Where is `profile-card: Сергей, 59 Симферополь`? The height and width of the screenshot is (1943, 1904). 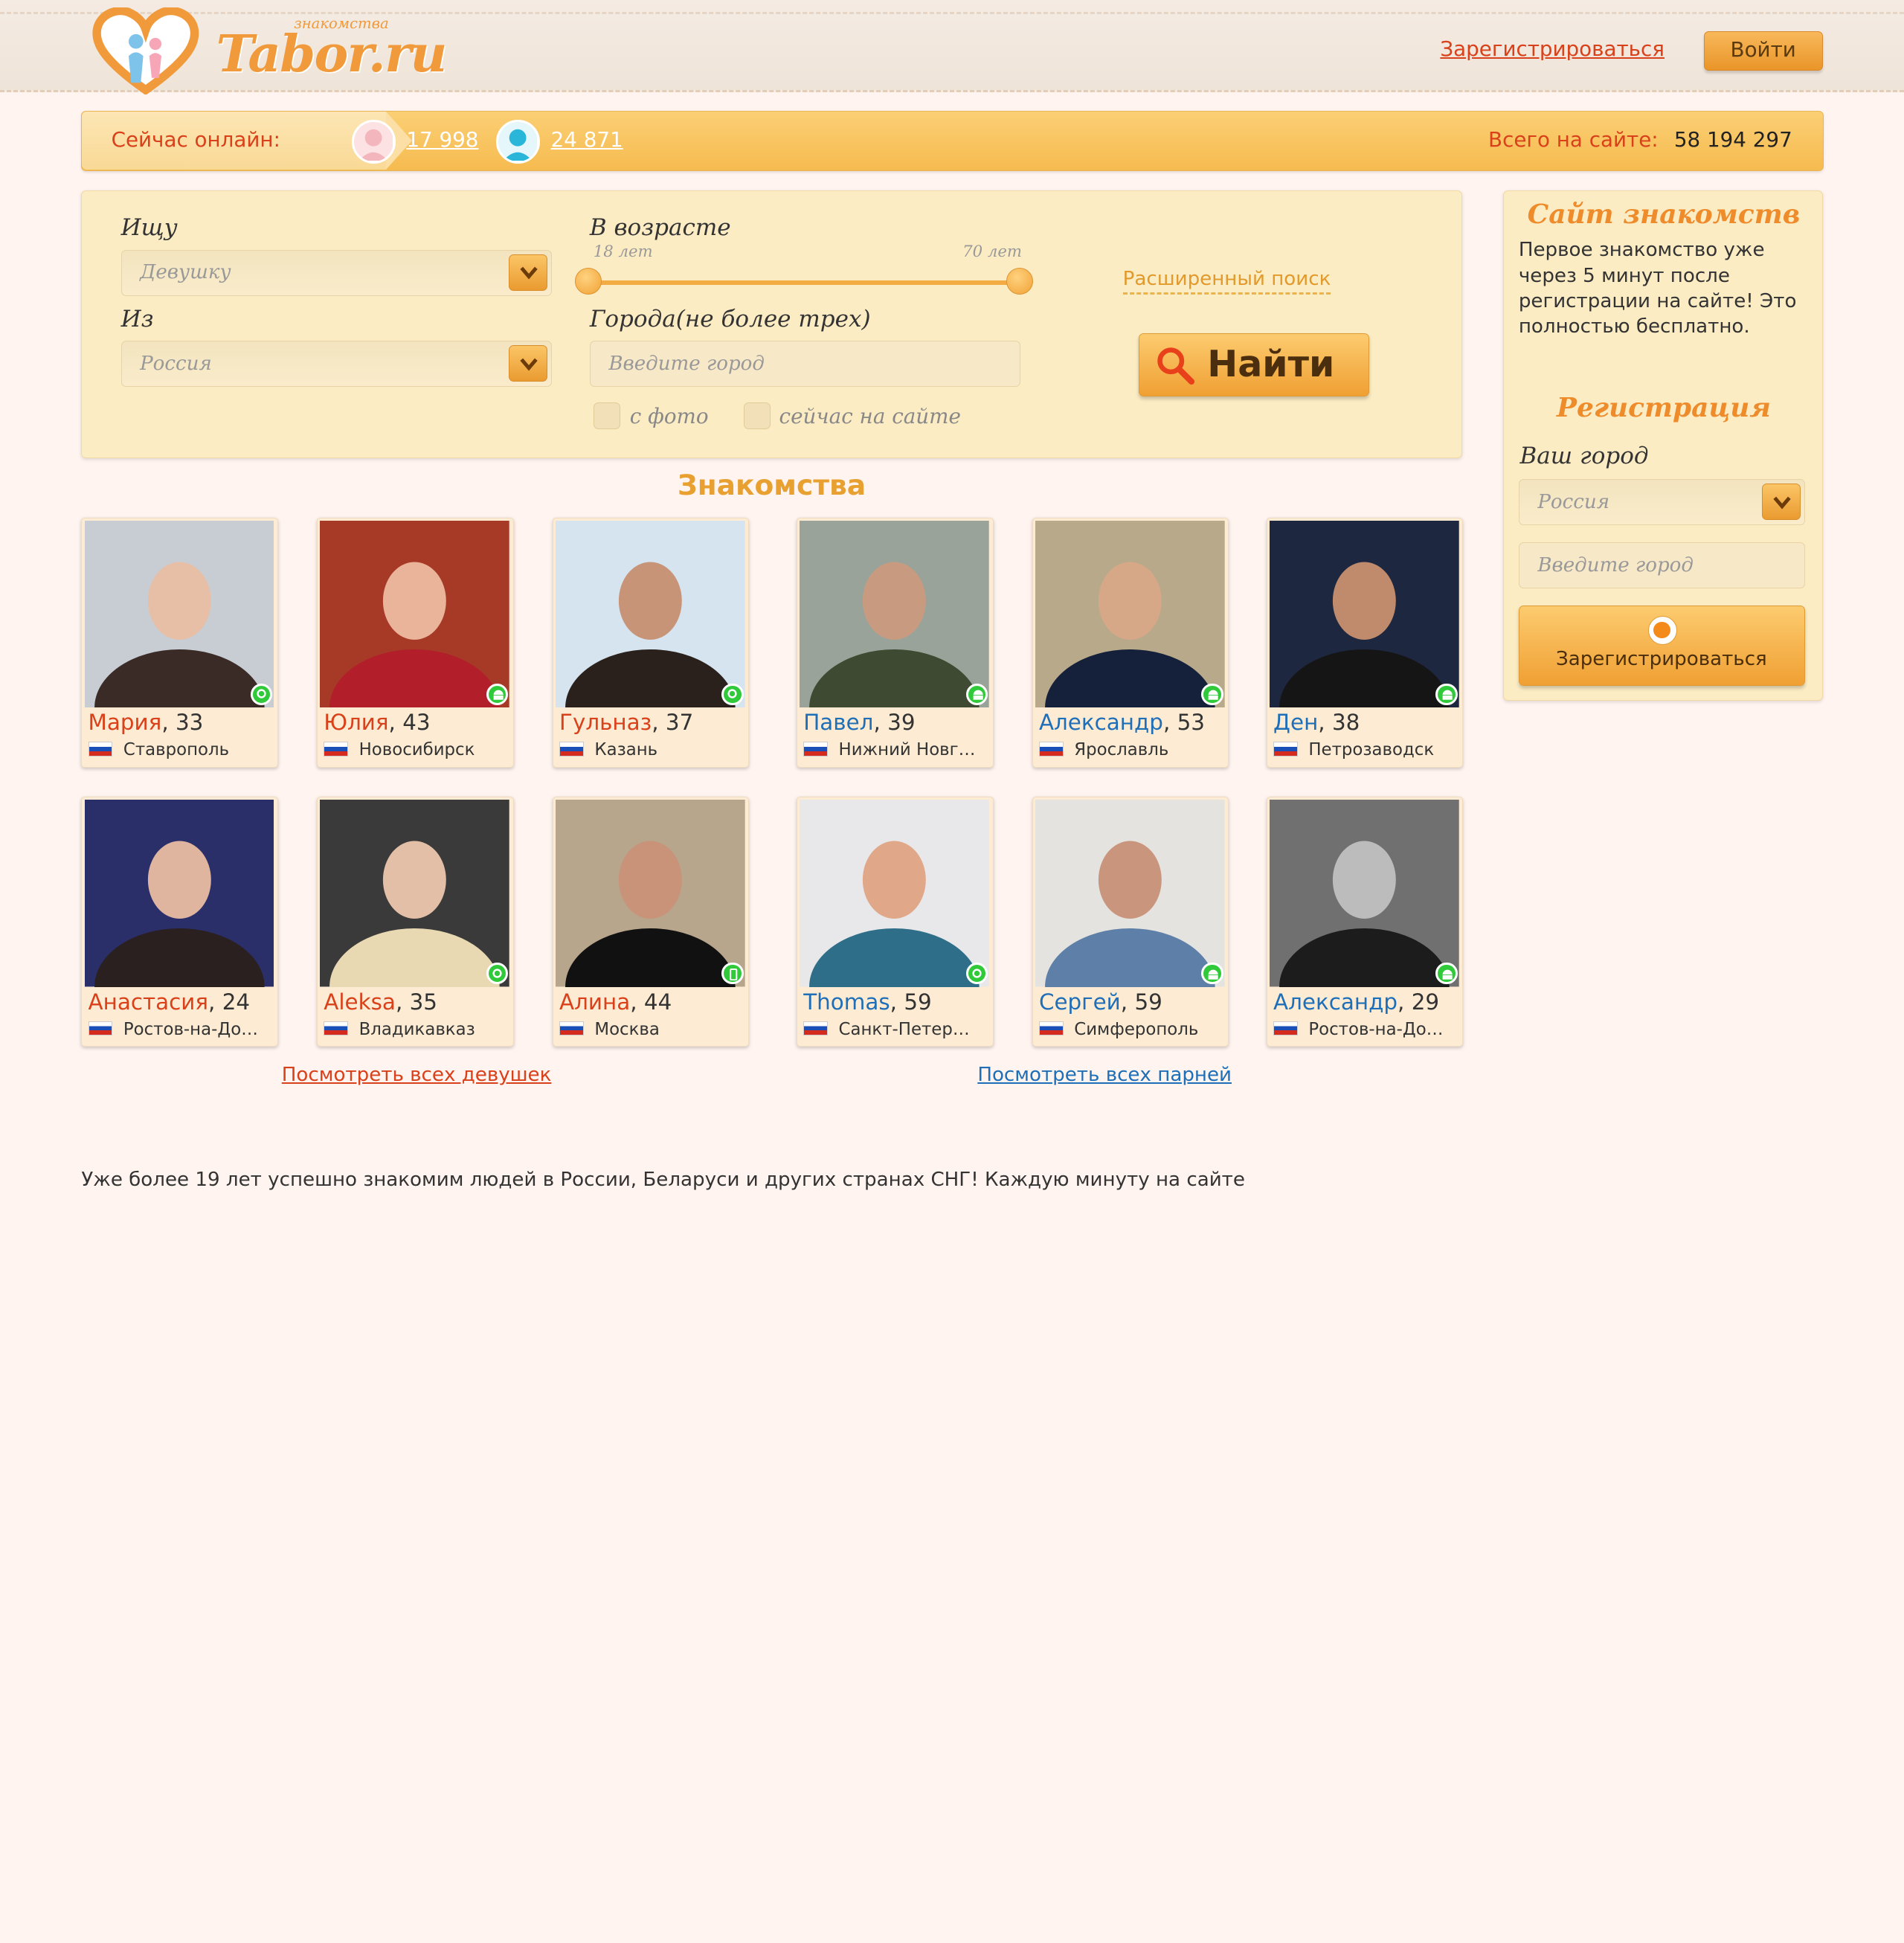
profile-card: Сергей, 59 Симферополь is located at coordinates (1131, 922).